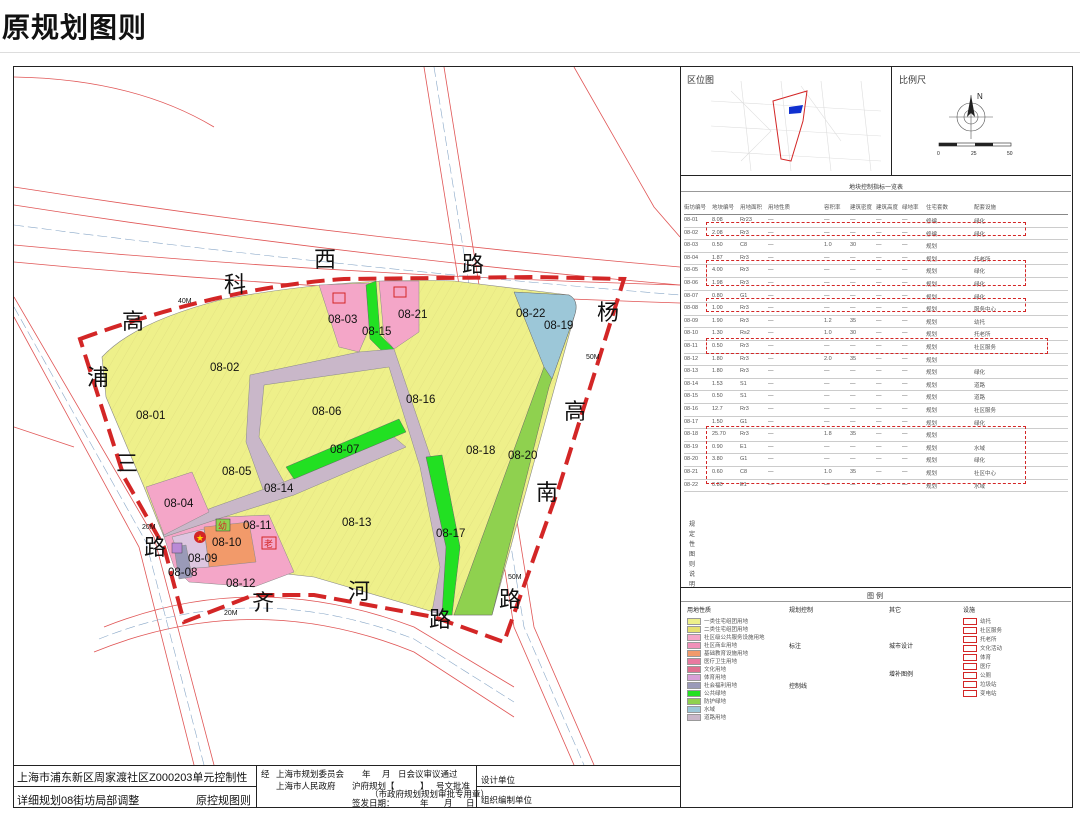 The image size is (1080, 828). What do you see at coordinates (938, 154) in the screenshot?
I see `svg-text: 0` at bounding box center [938, 154].